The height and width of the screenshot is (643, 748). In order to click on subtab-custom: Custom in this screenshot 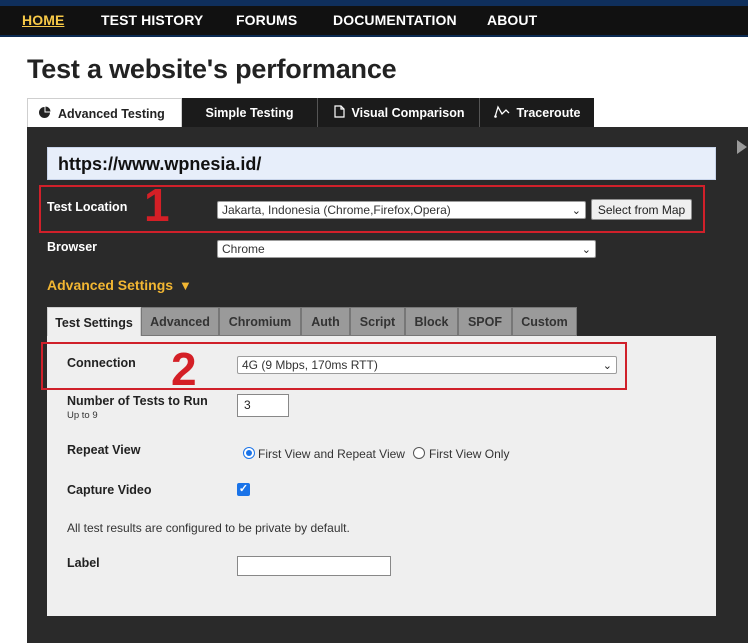, I will do `click(544, 321)`.